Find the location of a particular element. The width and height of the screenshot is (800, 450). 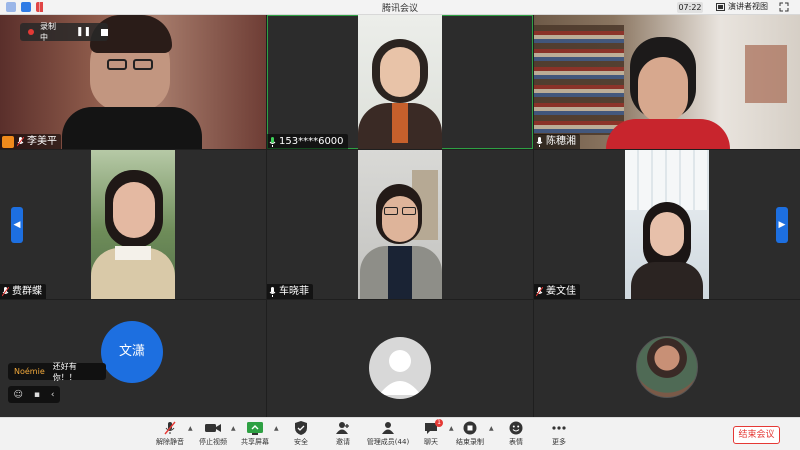

speaker-view-label: 演讲者视图 is located at coordinates (748, 6).